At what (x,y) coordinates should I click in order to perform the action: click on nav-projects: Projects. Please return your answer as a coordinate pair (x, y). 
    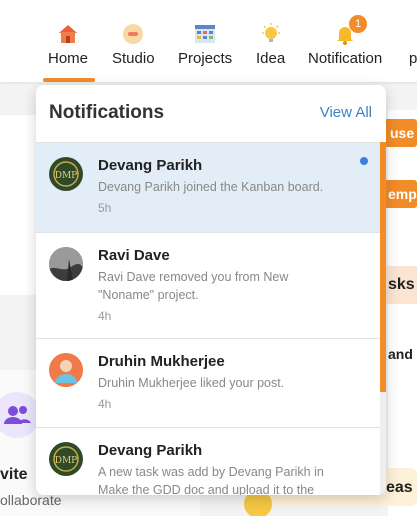
    Looking at the image, I should click on (205, 44).